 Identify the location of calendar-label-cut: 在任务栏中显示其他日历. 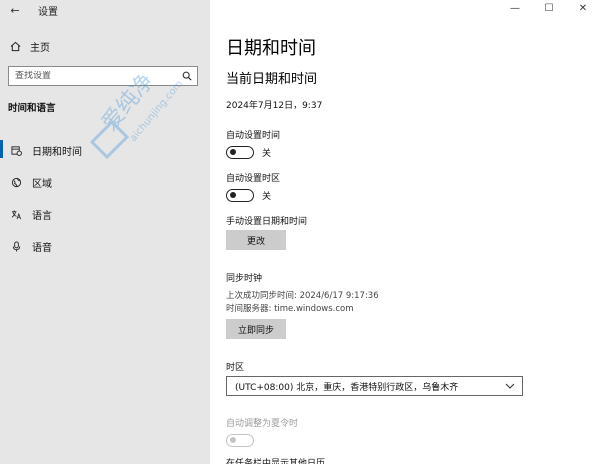
(276, 461).